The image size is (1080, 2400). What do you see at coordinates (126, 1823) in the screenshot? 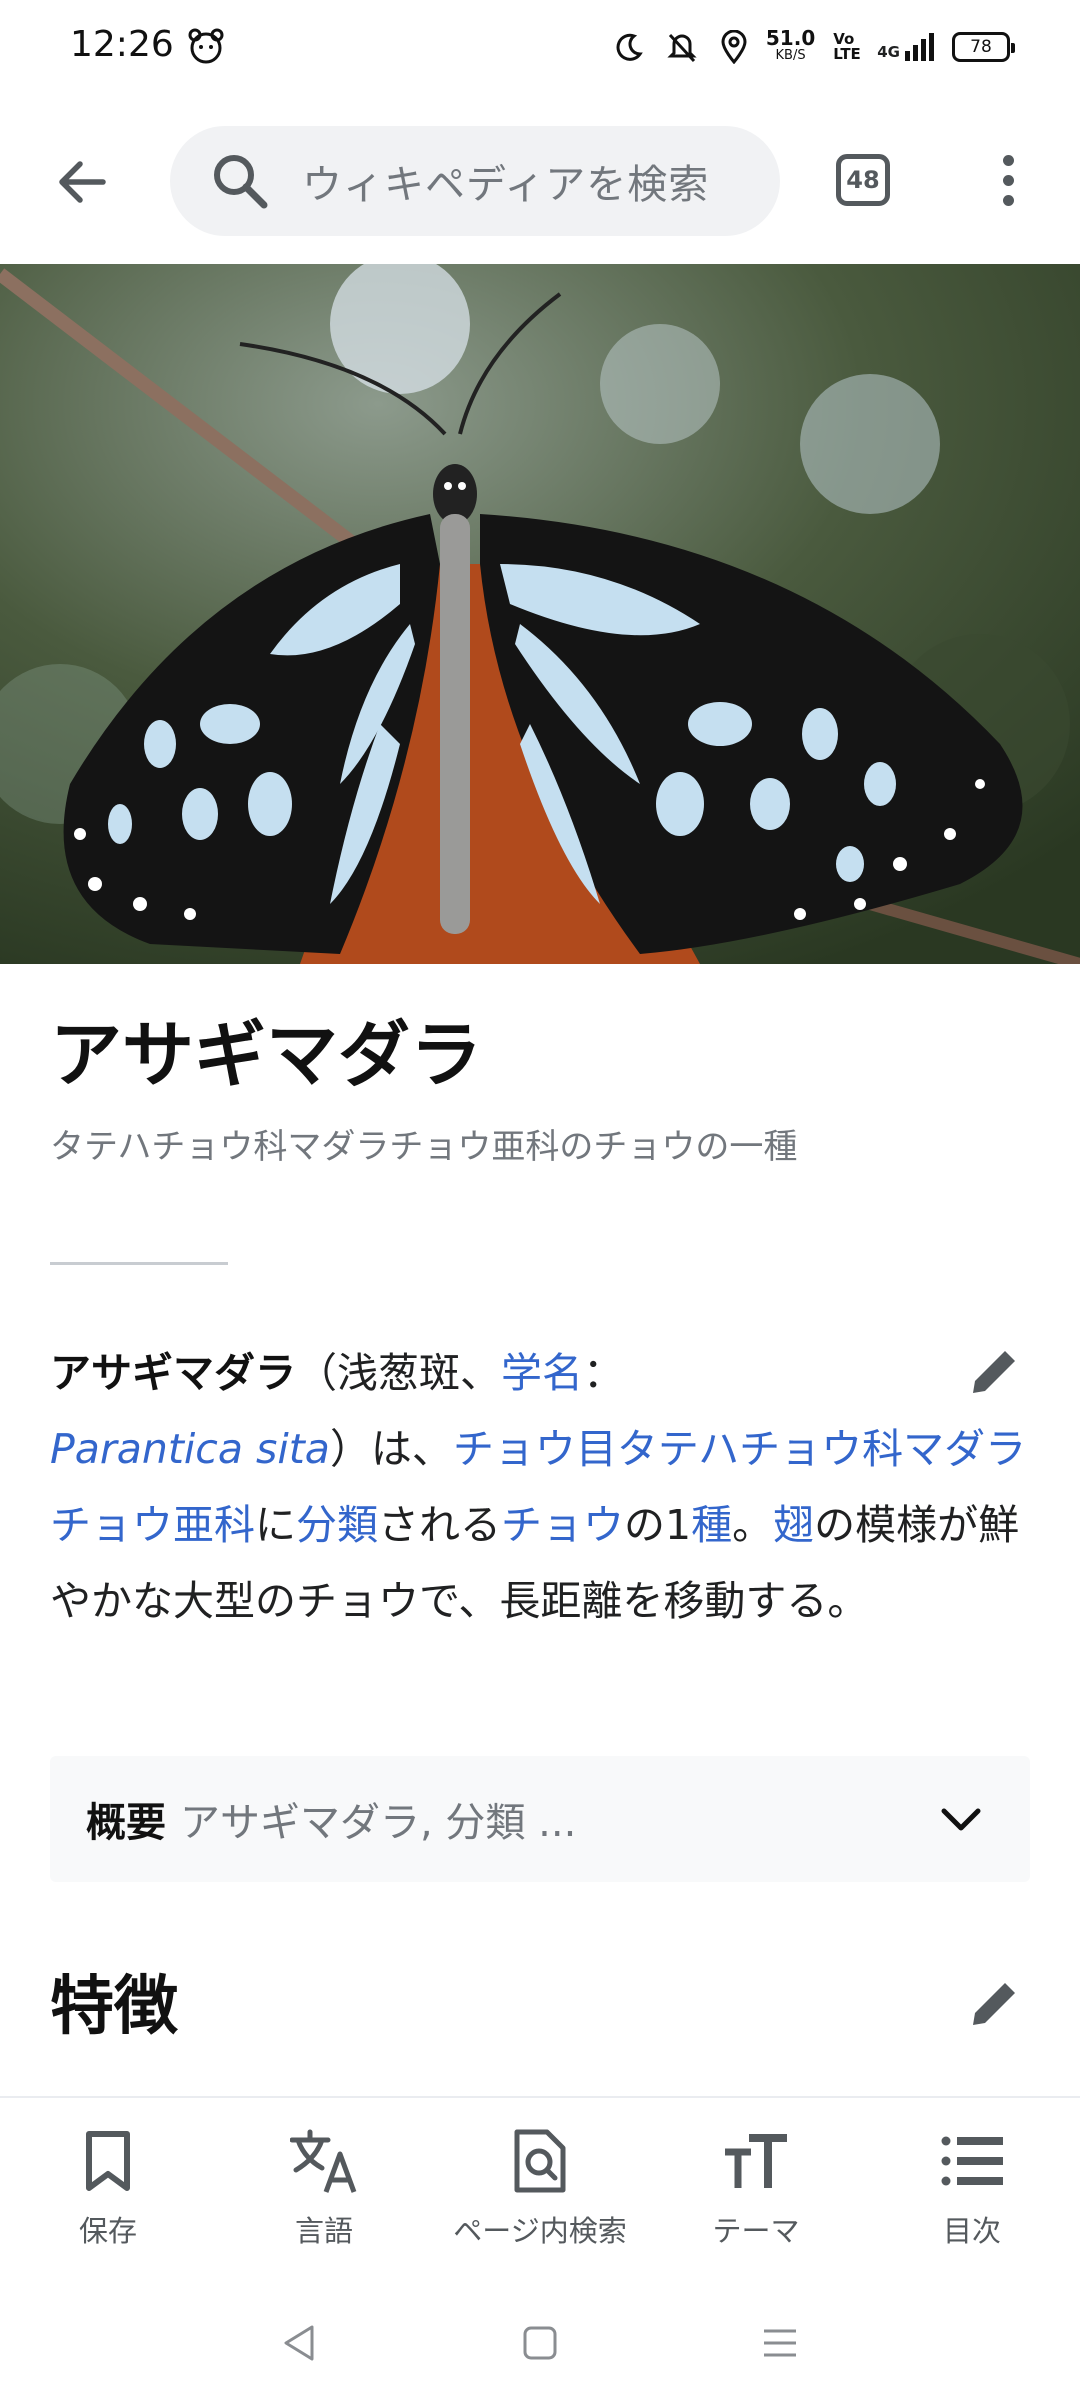
I see `infobox-label: 概要` at bounding box center [126, 1823].